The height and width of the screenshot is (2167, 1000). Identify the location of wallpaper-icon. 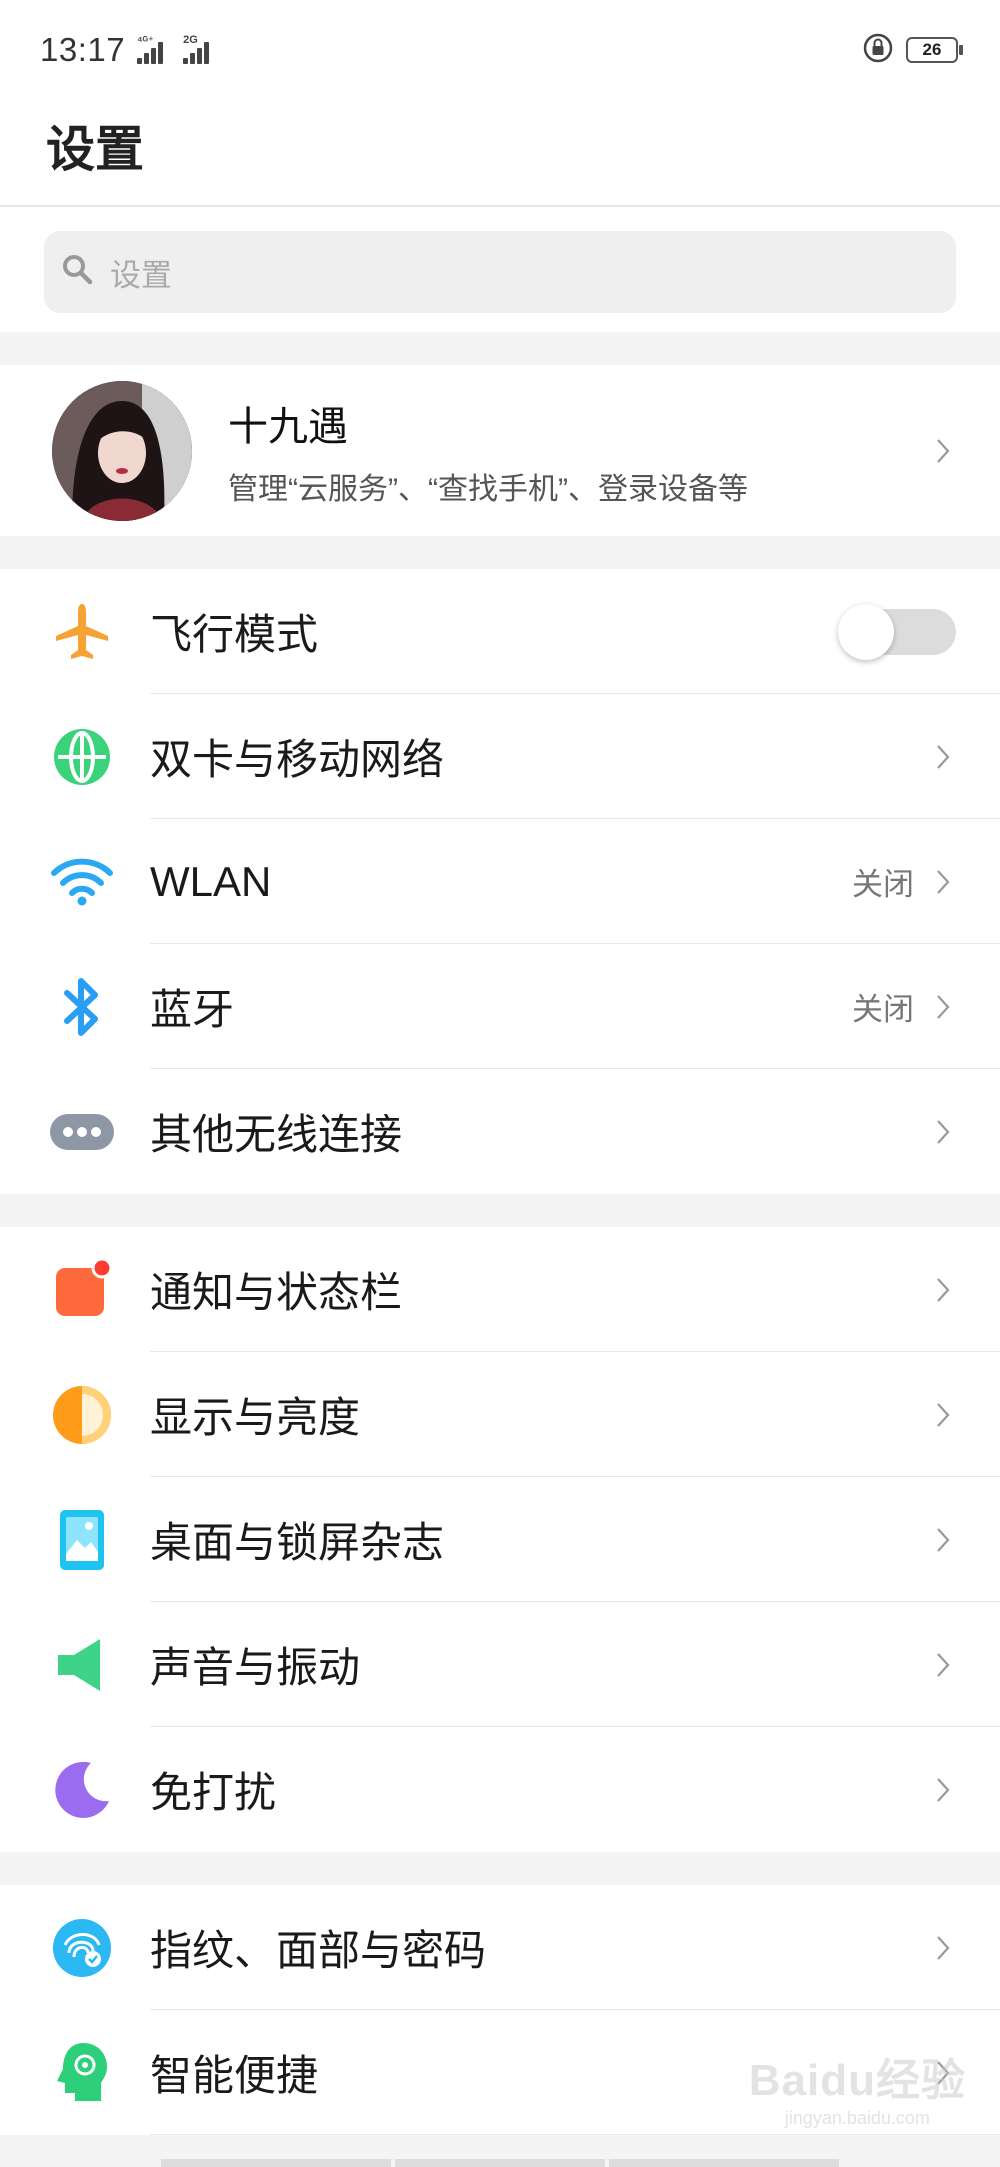
(82, 1540).